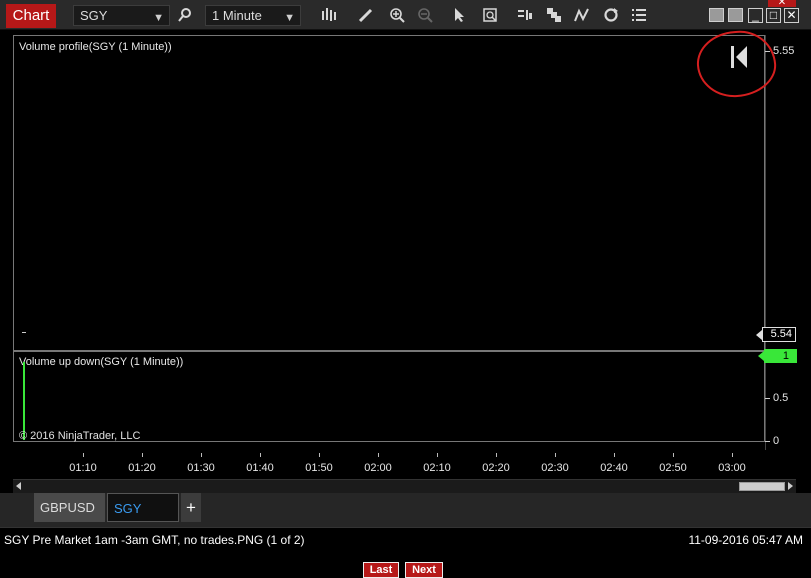 This screenshot has width=811, height=578. I want to click on instrument-tabs: GBPUSD SGY +, so click(405, 510).